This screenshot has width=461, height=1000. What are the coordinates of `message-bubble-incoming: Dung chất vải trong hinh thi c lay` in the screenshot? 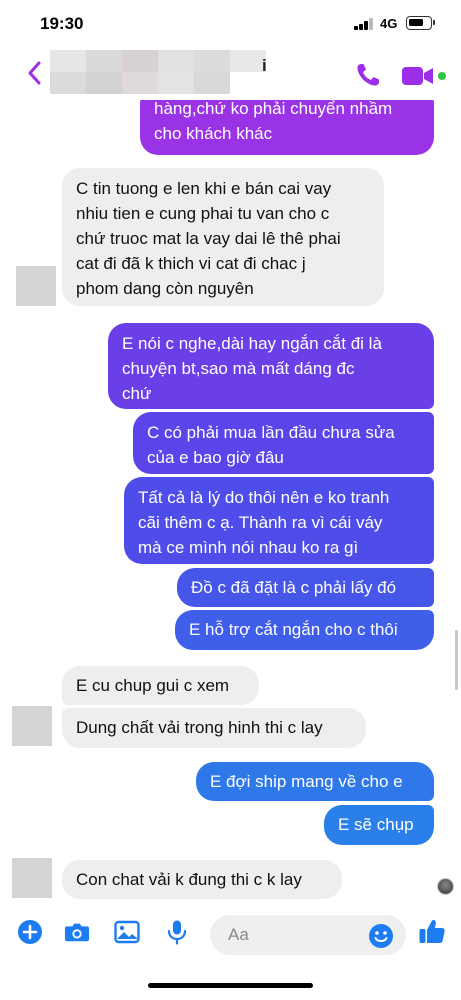 It's located at (214, 728).